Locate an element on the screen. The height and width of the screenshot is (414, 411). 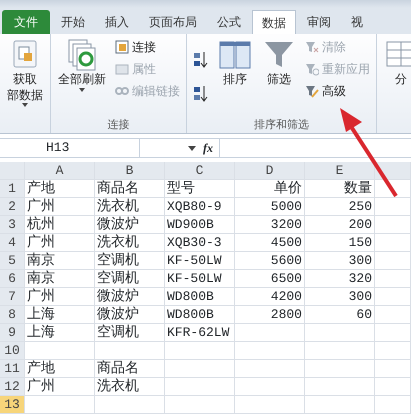
row-header: 5 is located at coordinates (12, 261).